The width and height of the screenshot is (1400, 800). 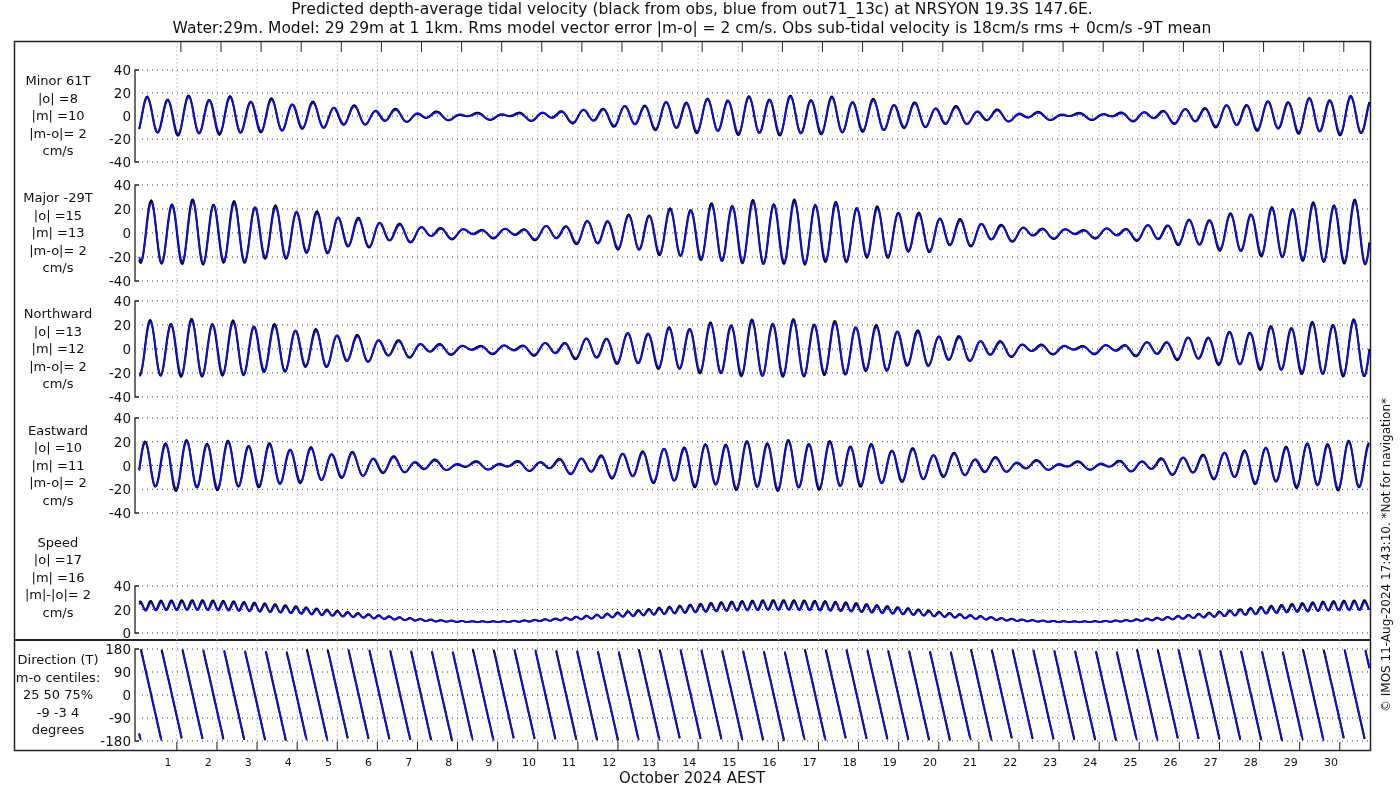 What do you see at coordinates (137, 609) in the screenshot?
I see `y-axis-bracket` at bounding box center [137, 609].